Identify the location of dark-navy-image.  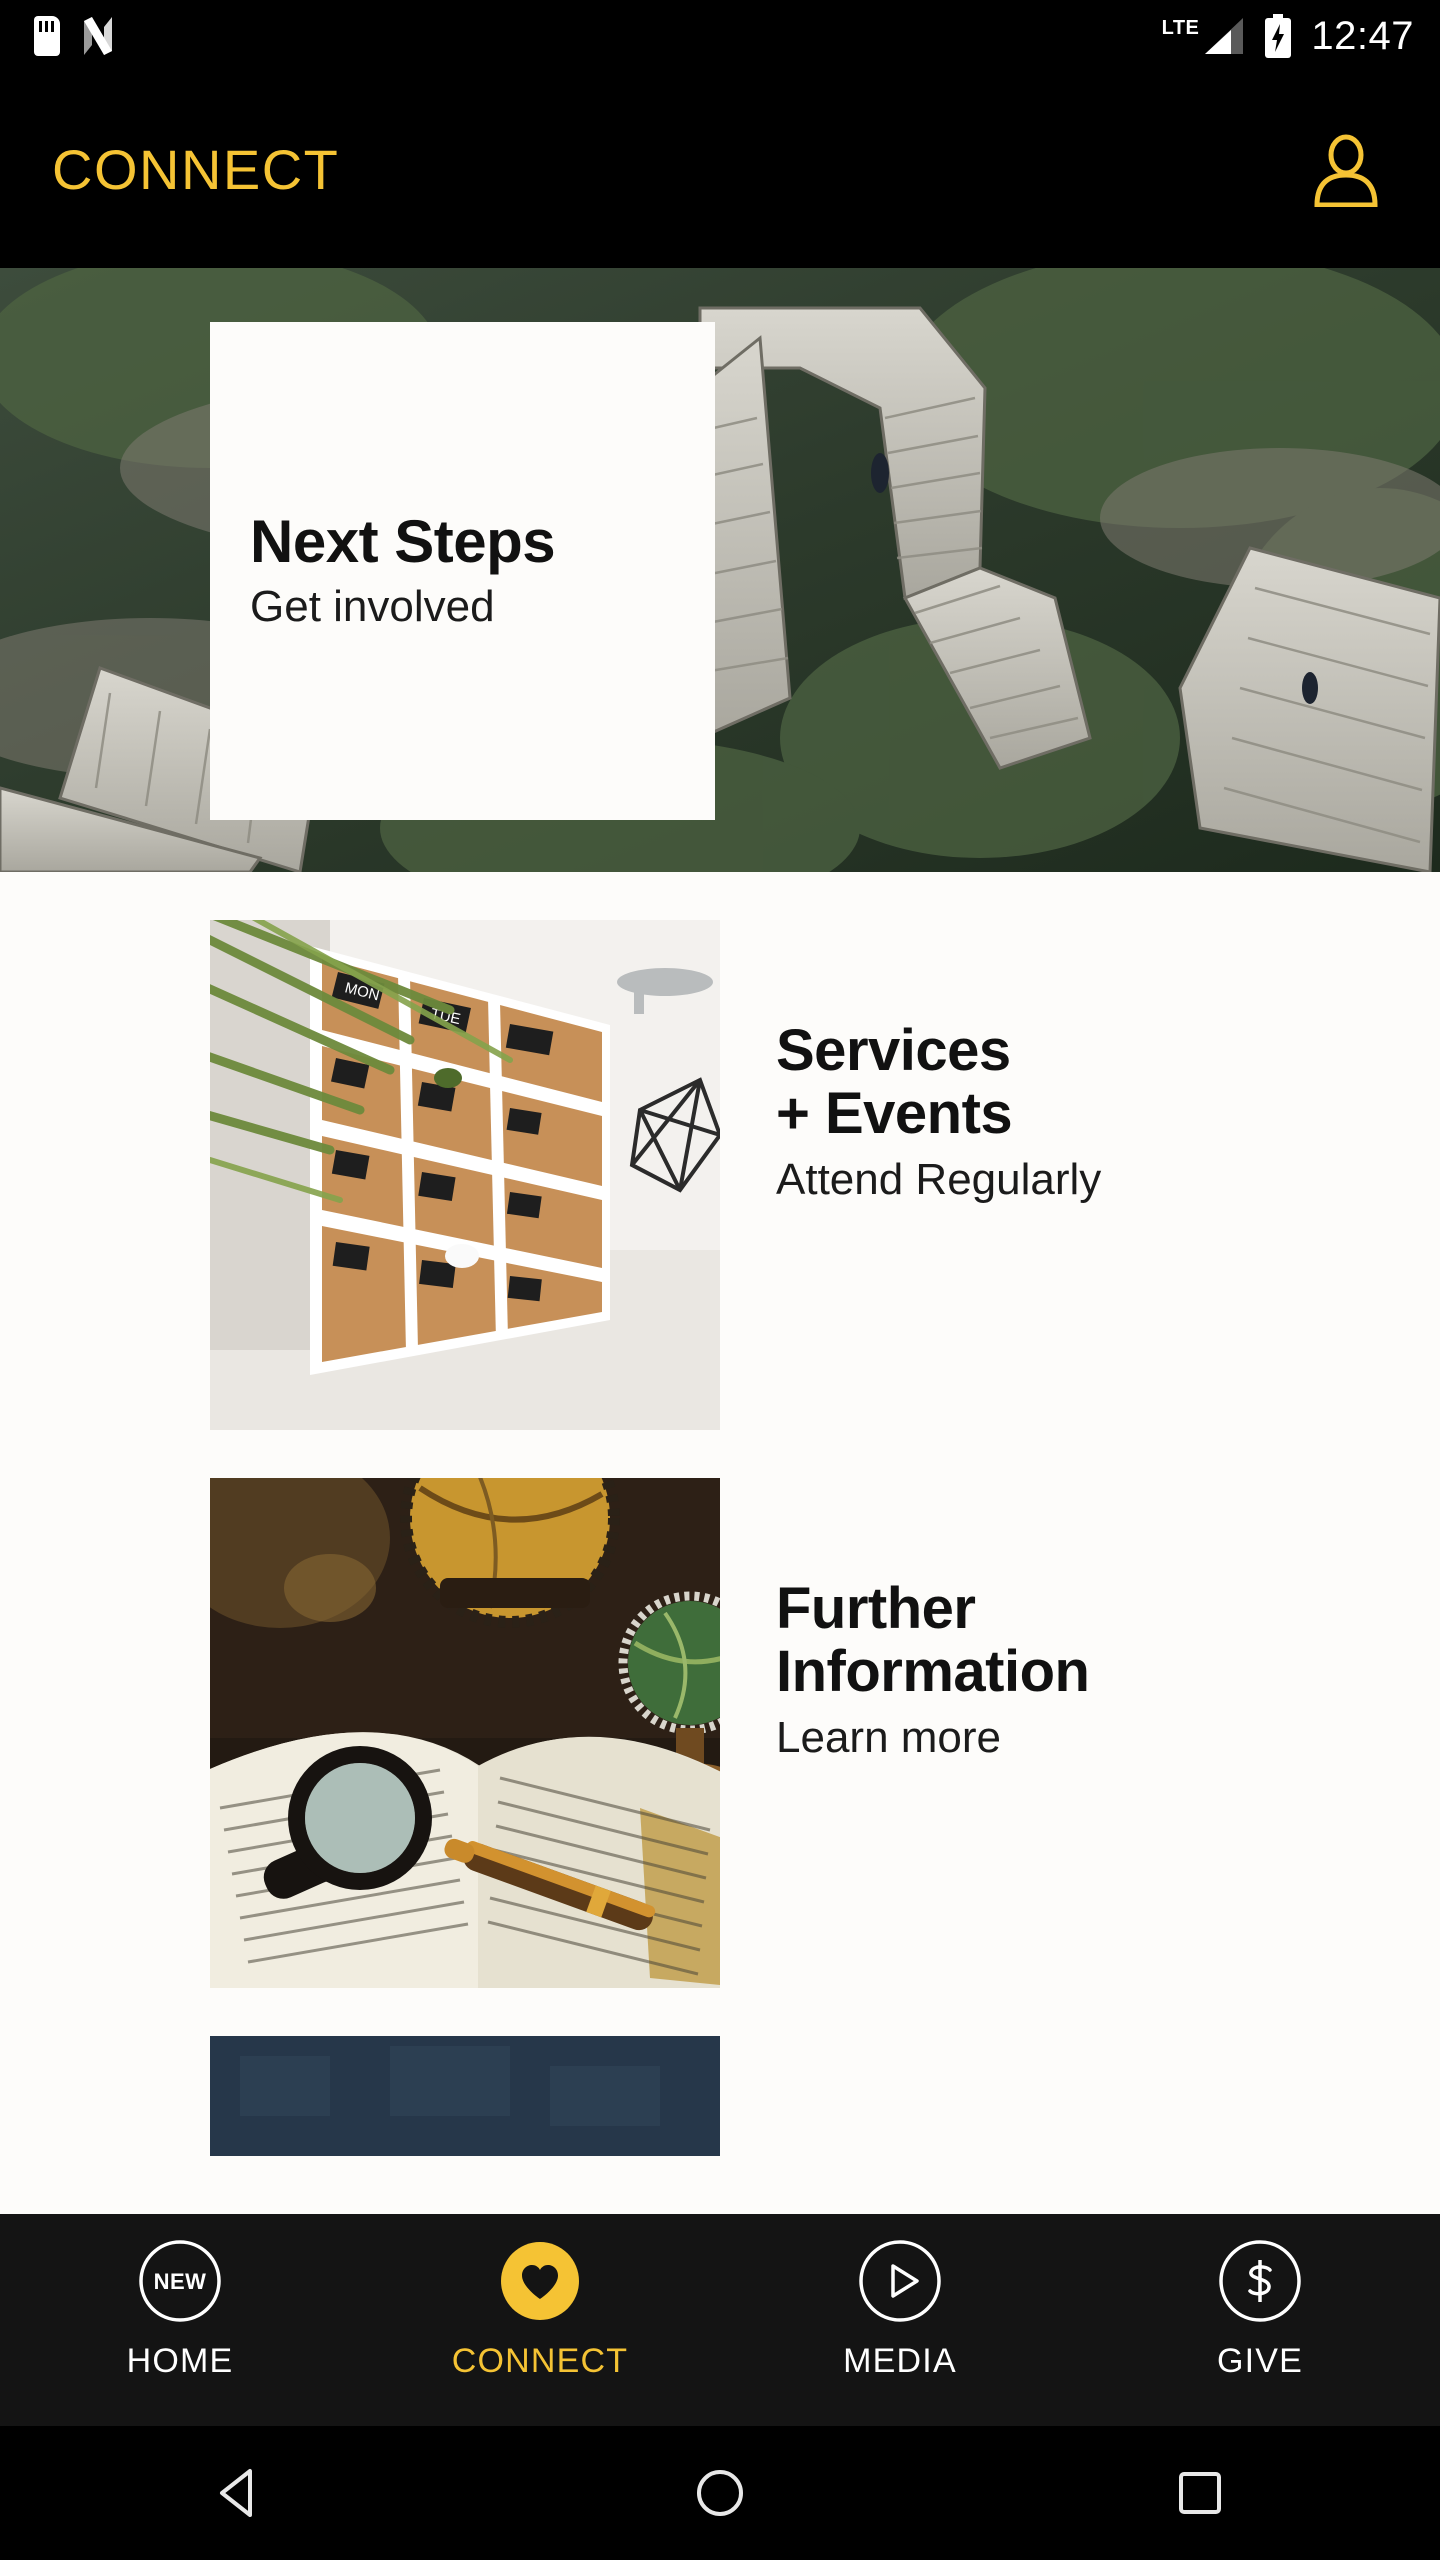
(465, 2096).